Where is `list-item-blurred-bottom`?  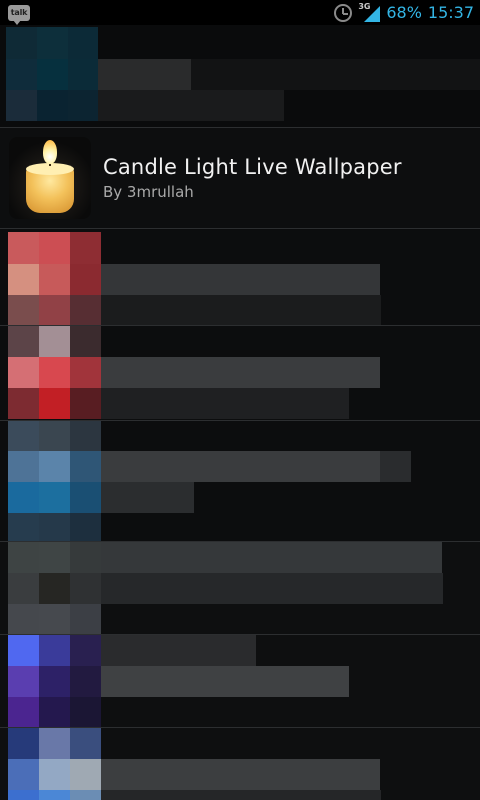 list-item-blurred-bottom is located at coordinates (240, 764).